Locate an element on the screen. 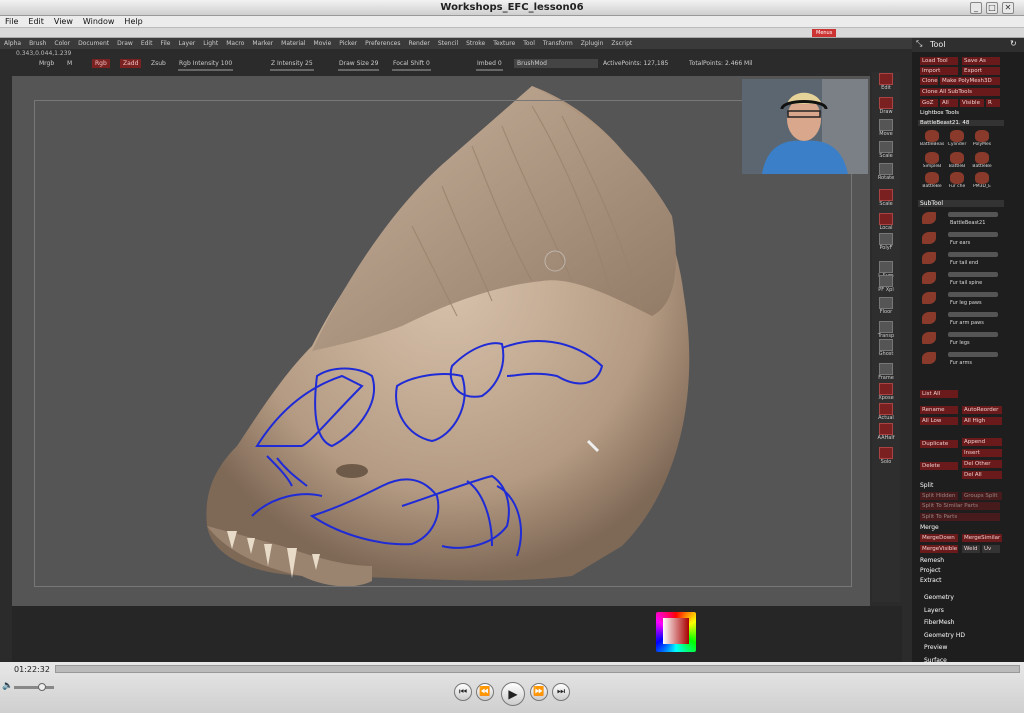 Image resolution: width=1024 pixels, height=713 pixels. subtool-item: Fur ears is located at coordinates (962, 239).